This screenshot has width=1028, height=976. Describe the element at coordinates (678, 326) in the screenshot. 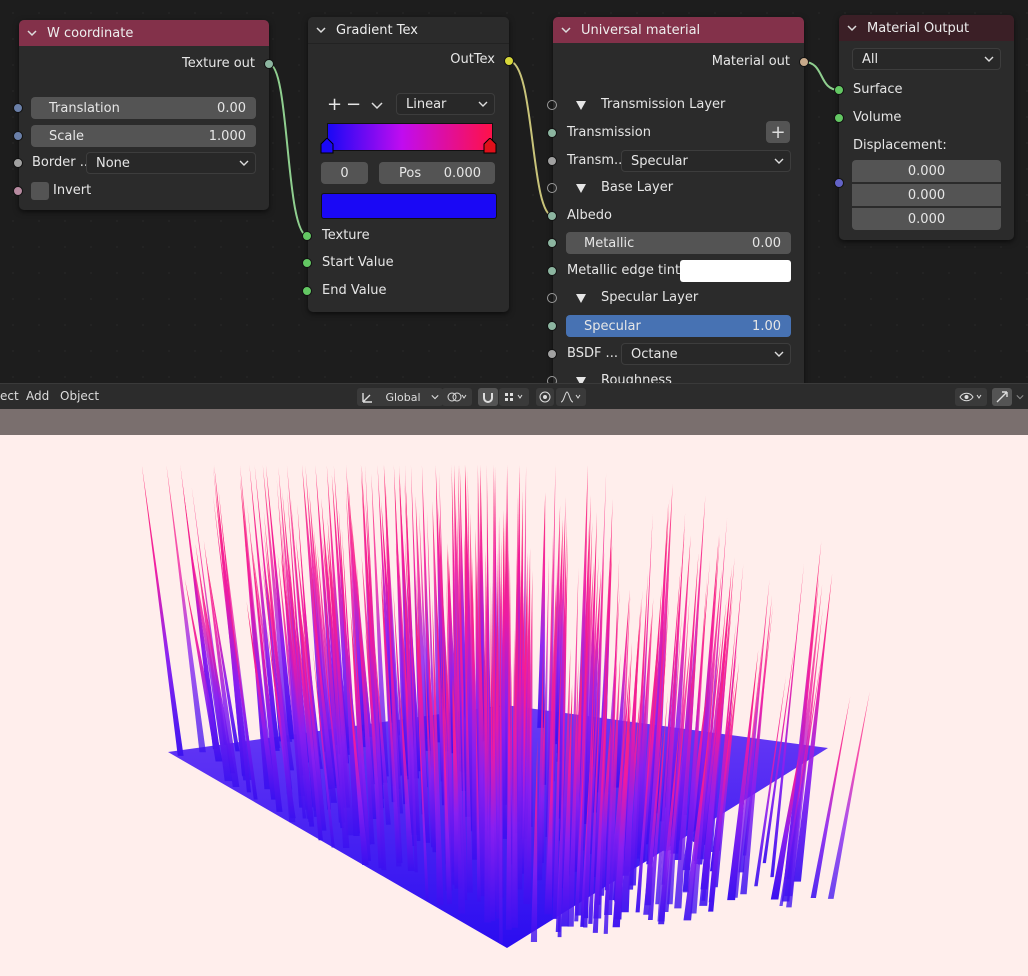

I see `specular-field: Specular 1.00` at that location.